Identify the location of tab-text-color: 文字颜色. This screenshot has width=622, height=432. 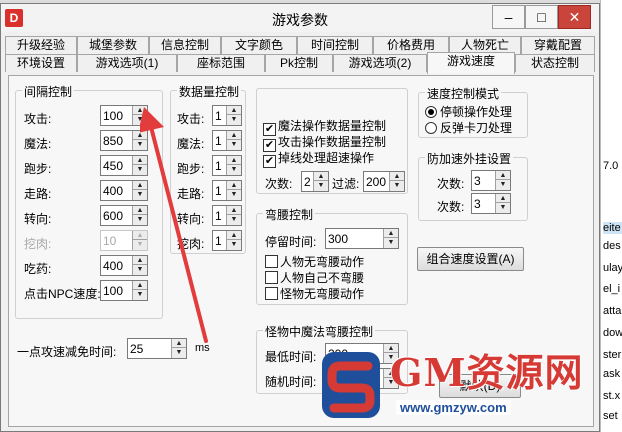
(259, 45).